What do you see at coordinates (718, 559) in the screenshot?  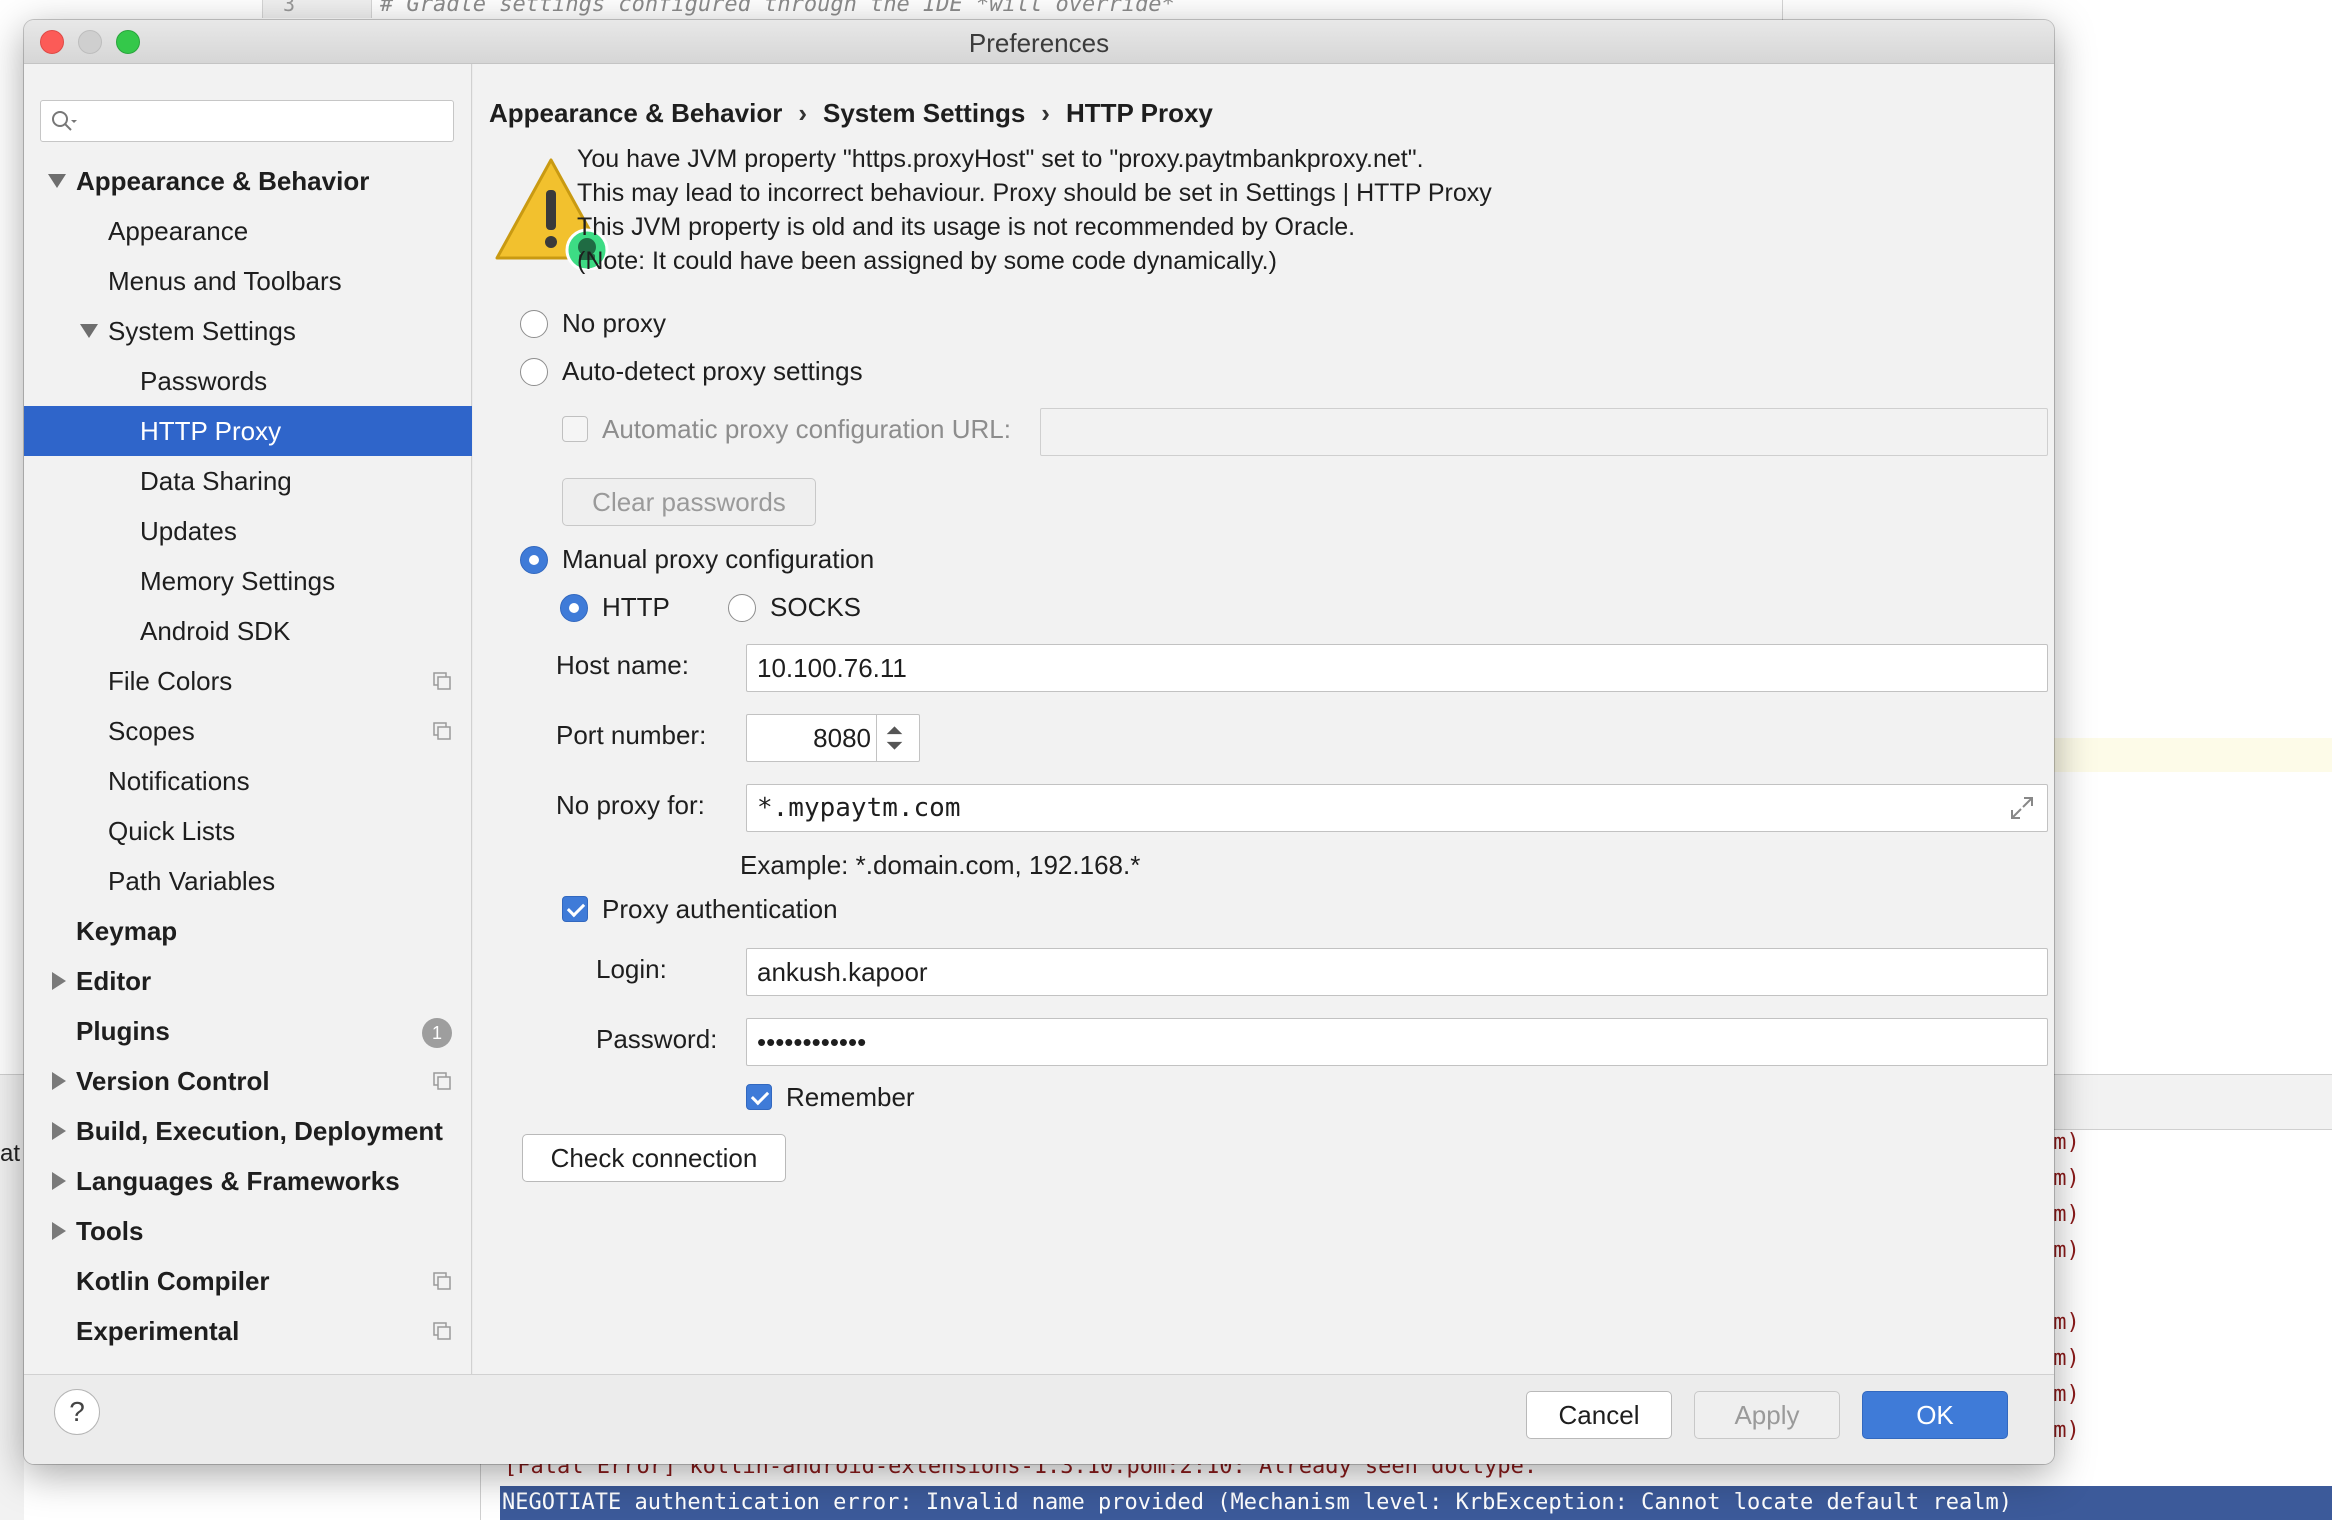 I see `manual-proxy-label: Manual proxy configuration` at bounding box center [718, 559].